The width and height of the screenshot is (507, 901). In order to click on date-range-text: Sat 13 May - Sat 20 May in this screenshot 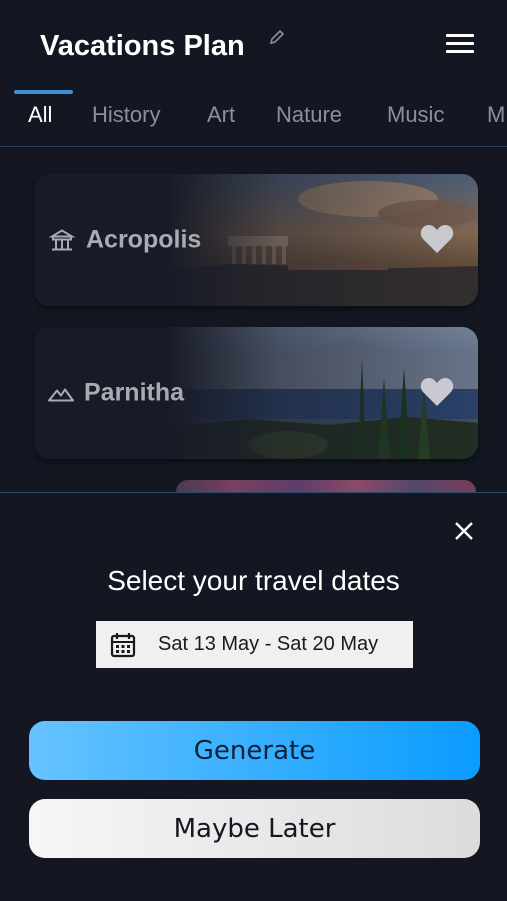, I will do `click(268, 644)`.